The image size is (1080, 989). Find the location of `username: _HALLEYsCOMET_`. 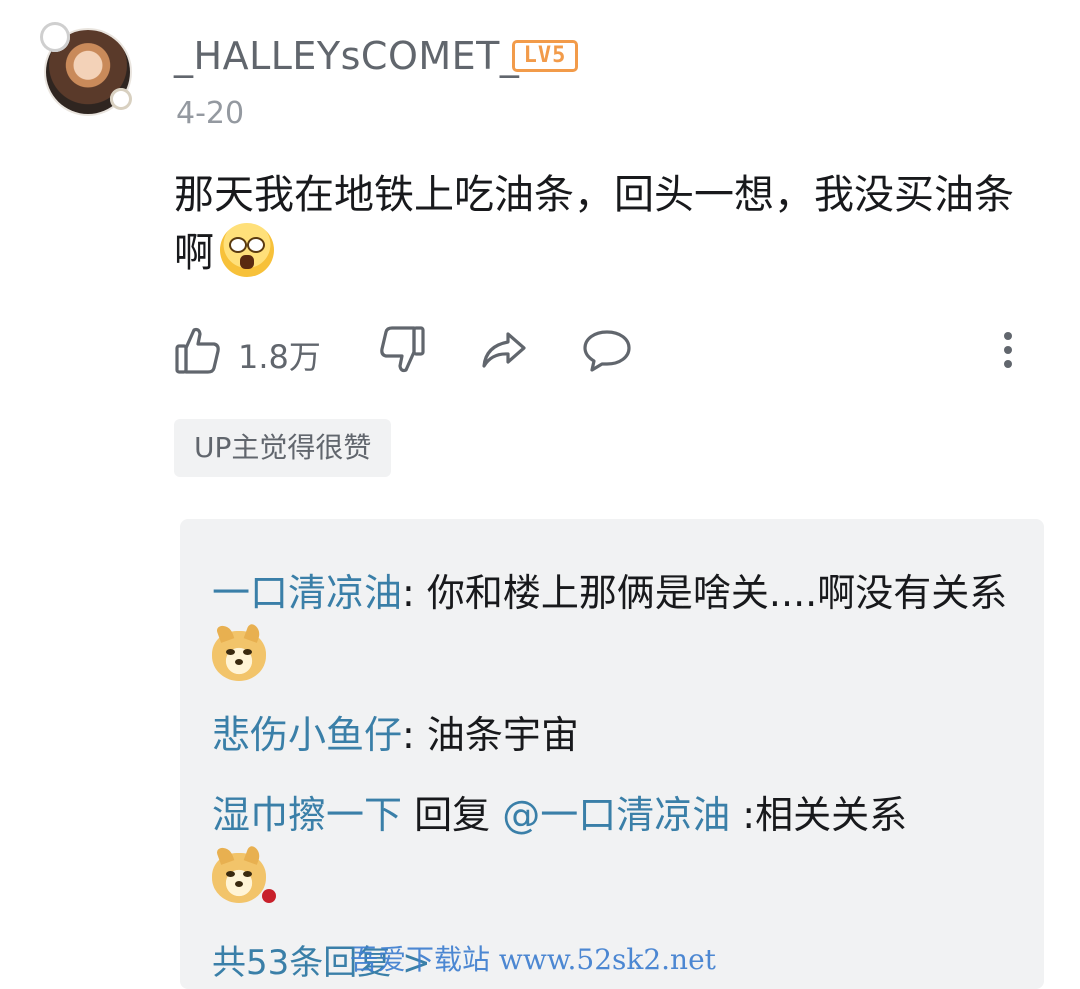

username: _HALLEYsCOMET_ is located at coordinates (346, 56).